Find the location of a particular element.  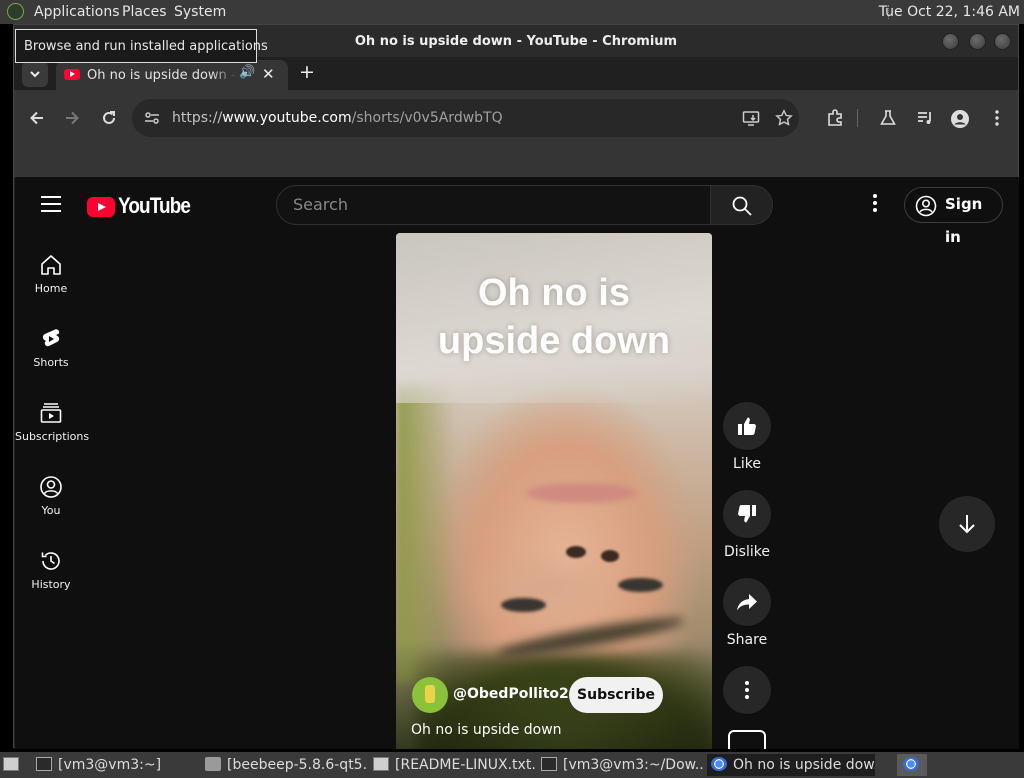

more-actions-button is located at coordinates (747, 690).